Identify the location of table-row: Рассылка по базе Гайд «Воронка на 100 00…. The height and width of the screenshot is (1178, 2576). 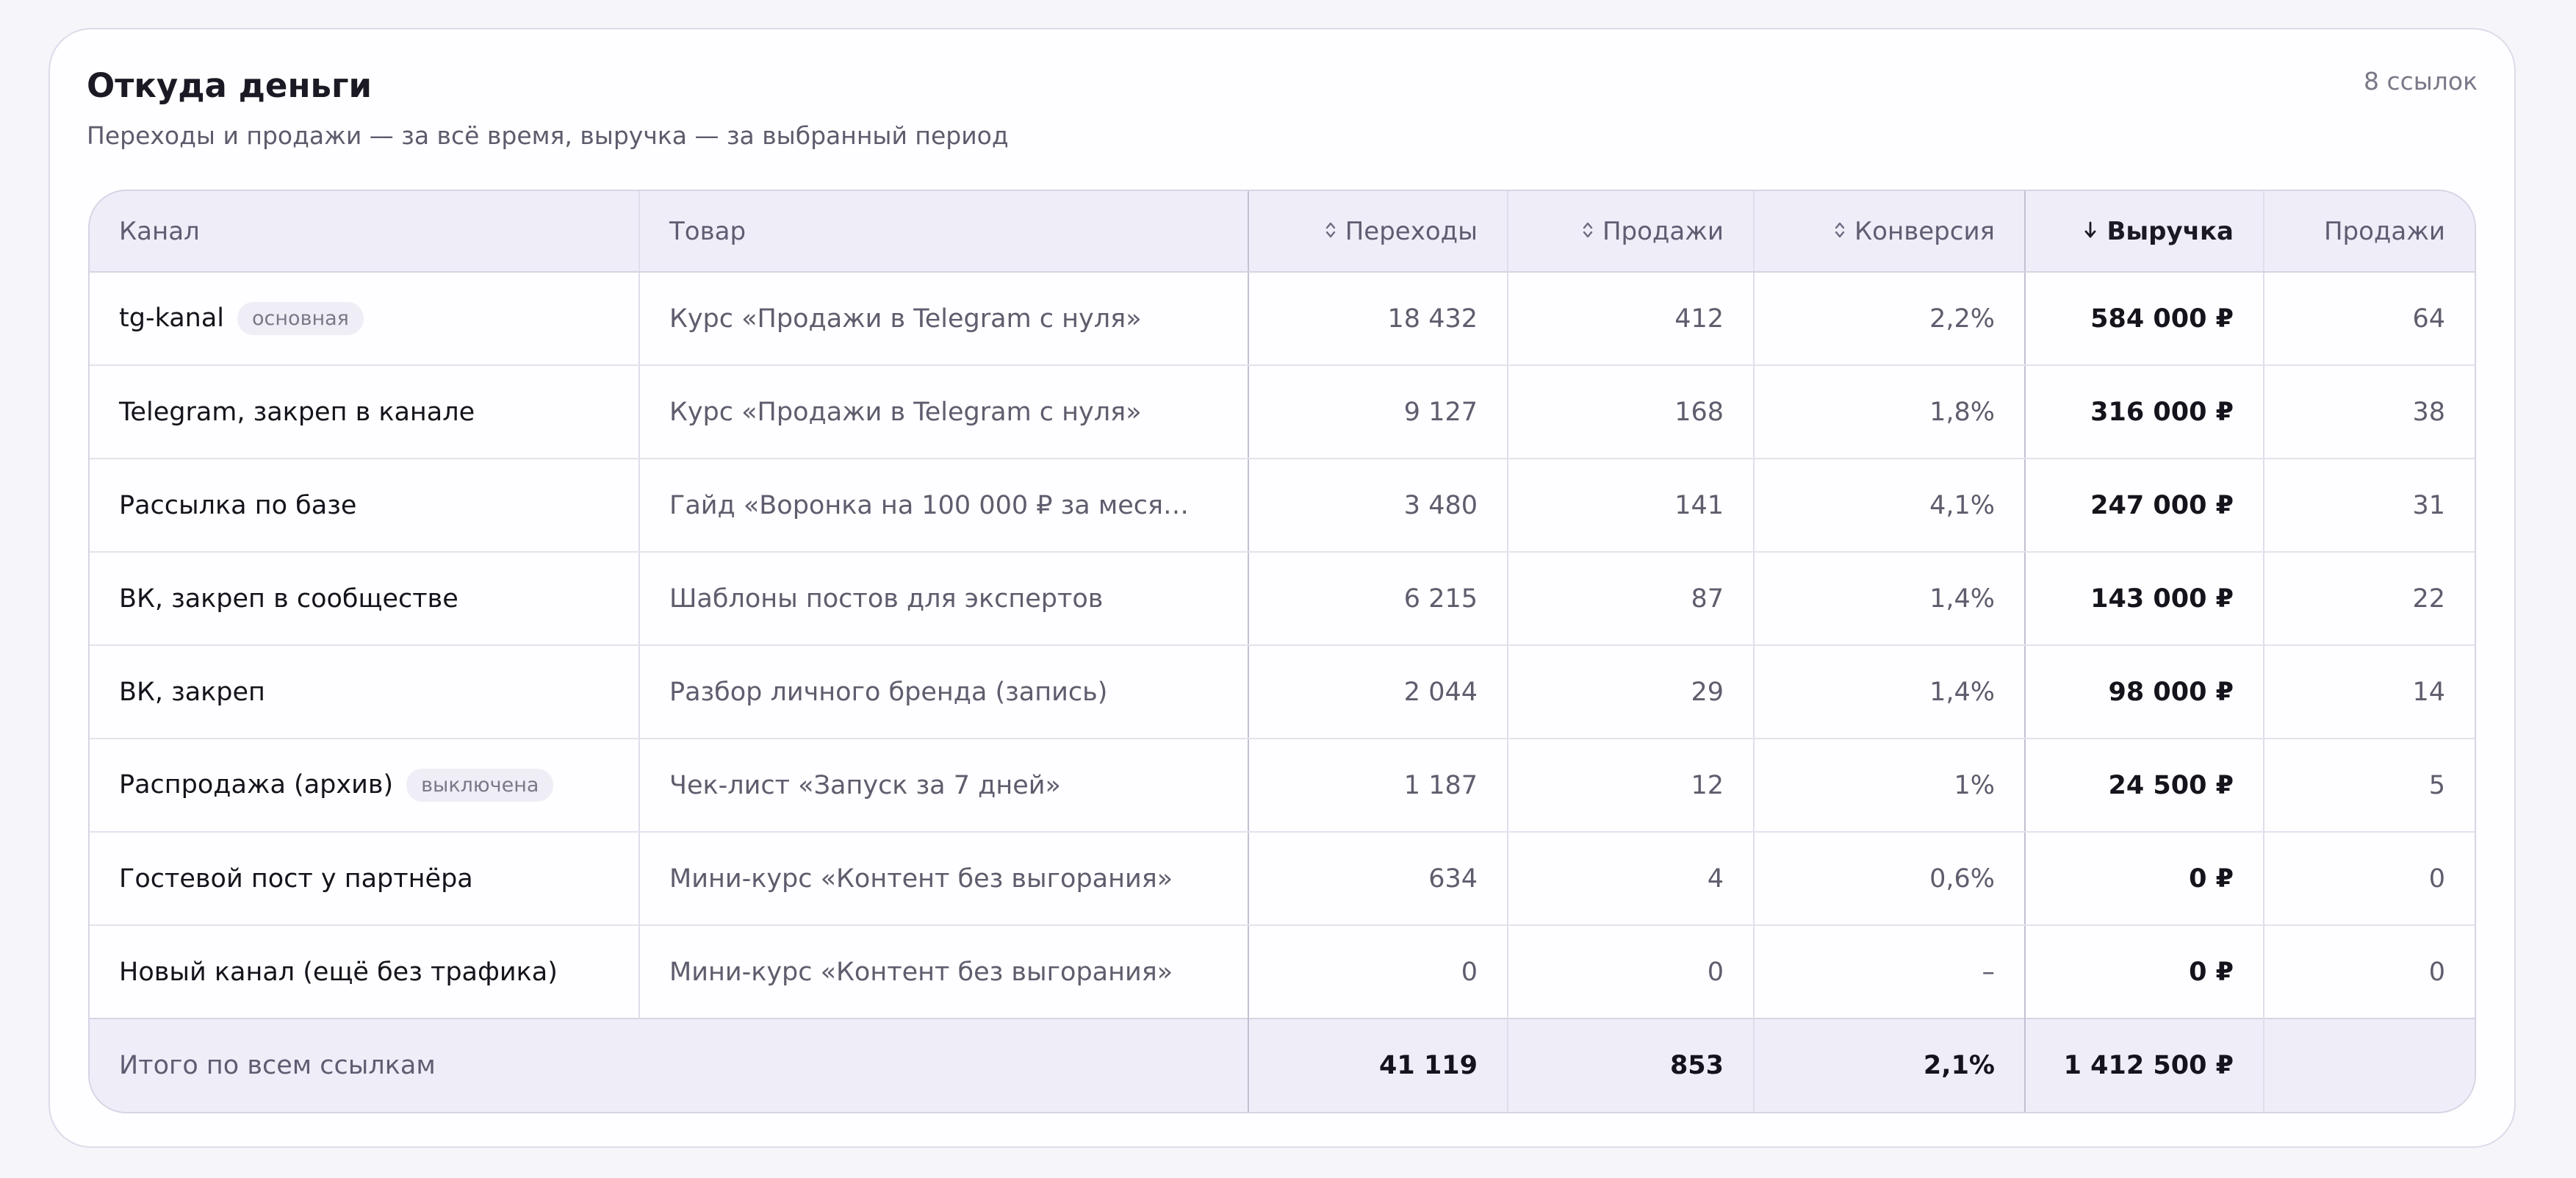
(1282, 506).